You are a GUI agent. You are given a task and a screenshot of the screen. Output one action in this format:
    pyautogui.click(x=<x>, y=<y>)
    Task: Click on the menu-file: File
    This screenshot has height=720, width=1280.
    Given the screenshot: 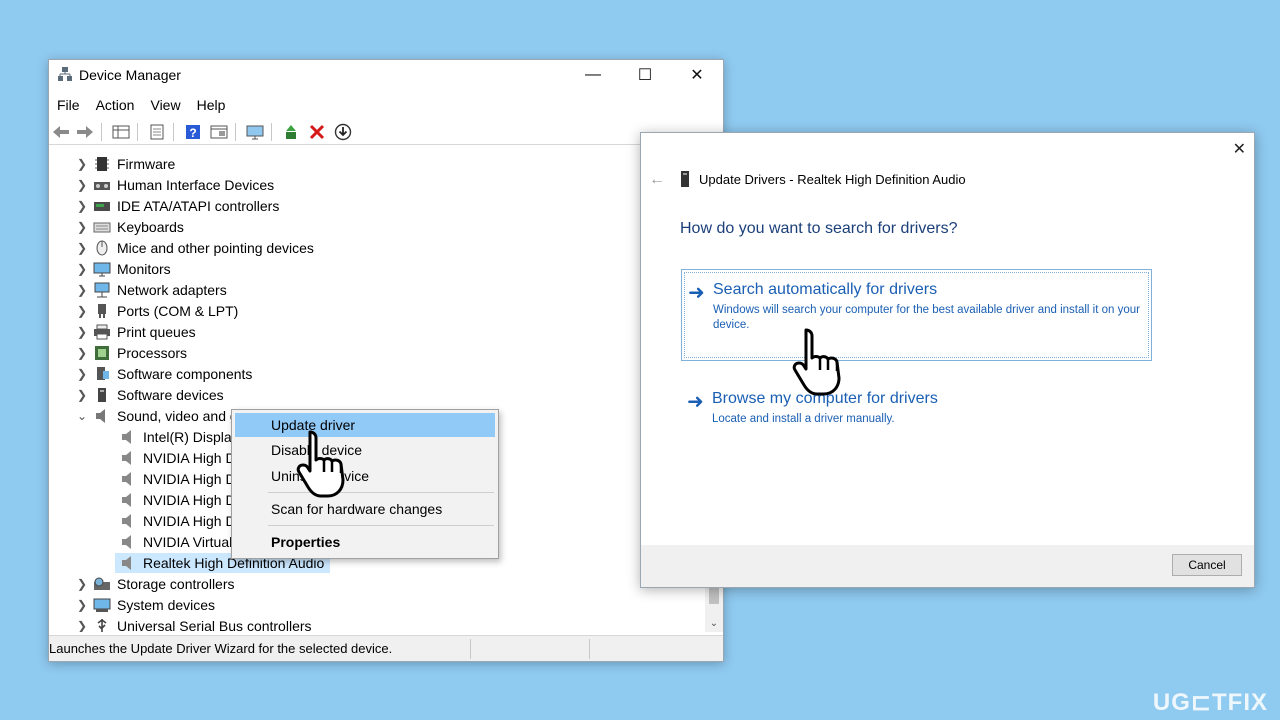 What is the action you would take?
    pyautogui.click(x=68, y=105)
    